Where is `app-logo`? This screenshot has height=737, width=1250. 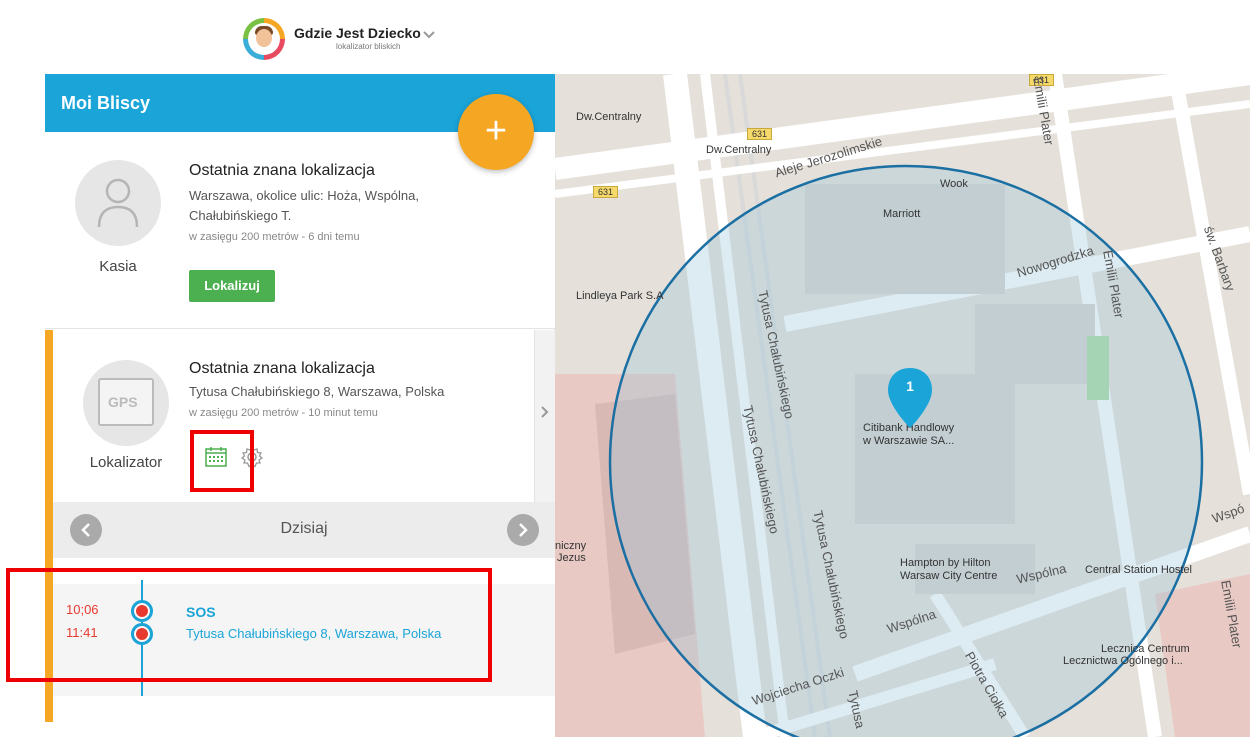 app-logo is located at coordinates (264, 39).